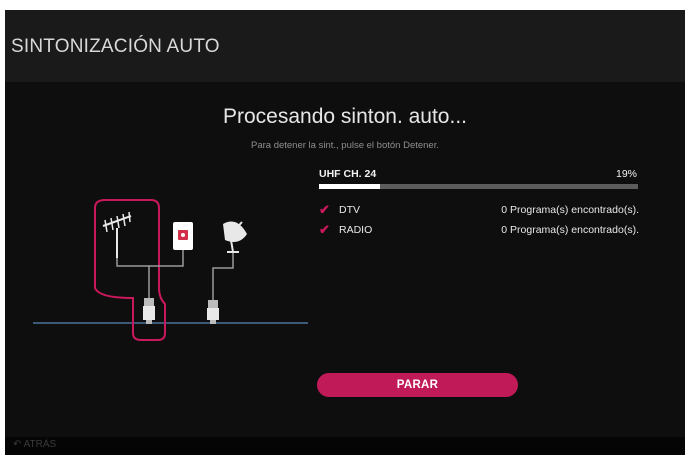 The width and height of the screenshot is (687, 455). I want to click on stop-button: PARAR, so click(417, 385).